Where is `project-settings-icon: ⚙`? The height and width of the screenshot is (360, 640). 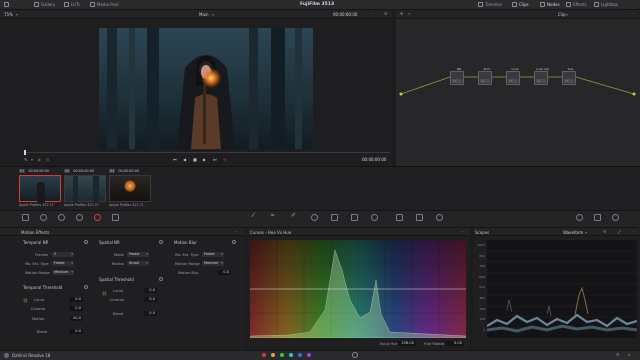 project-settings-icon: ⚙ is located at coordinates (618, 354).